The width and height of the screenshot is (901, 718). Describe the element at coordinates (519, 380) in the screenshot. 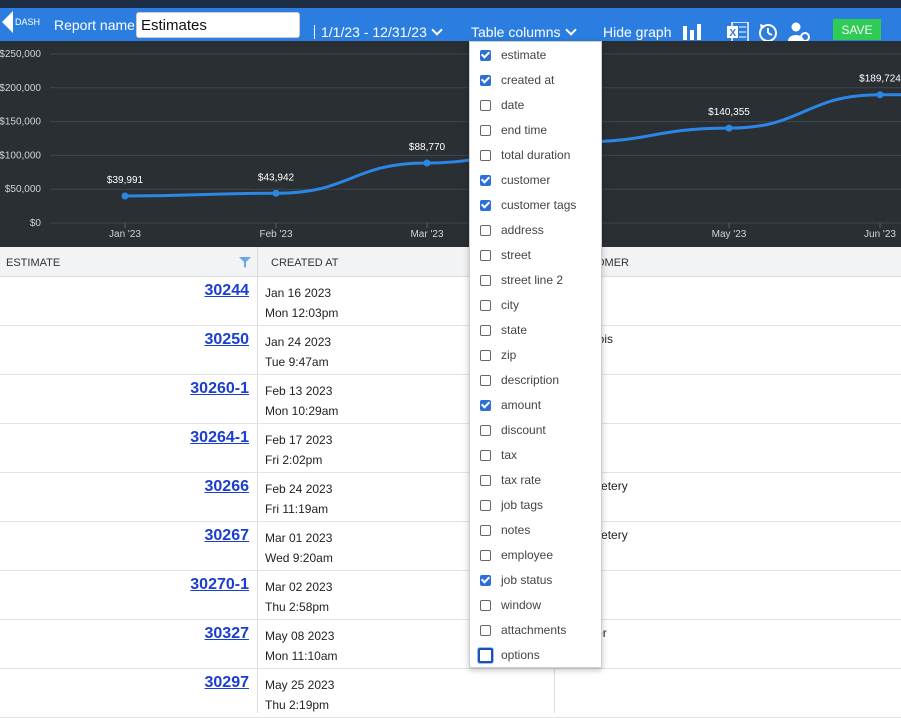

I see `column-option: description` at that location.